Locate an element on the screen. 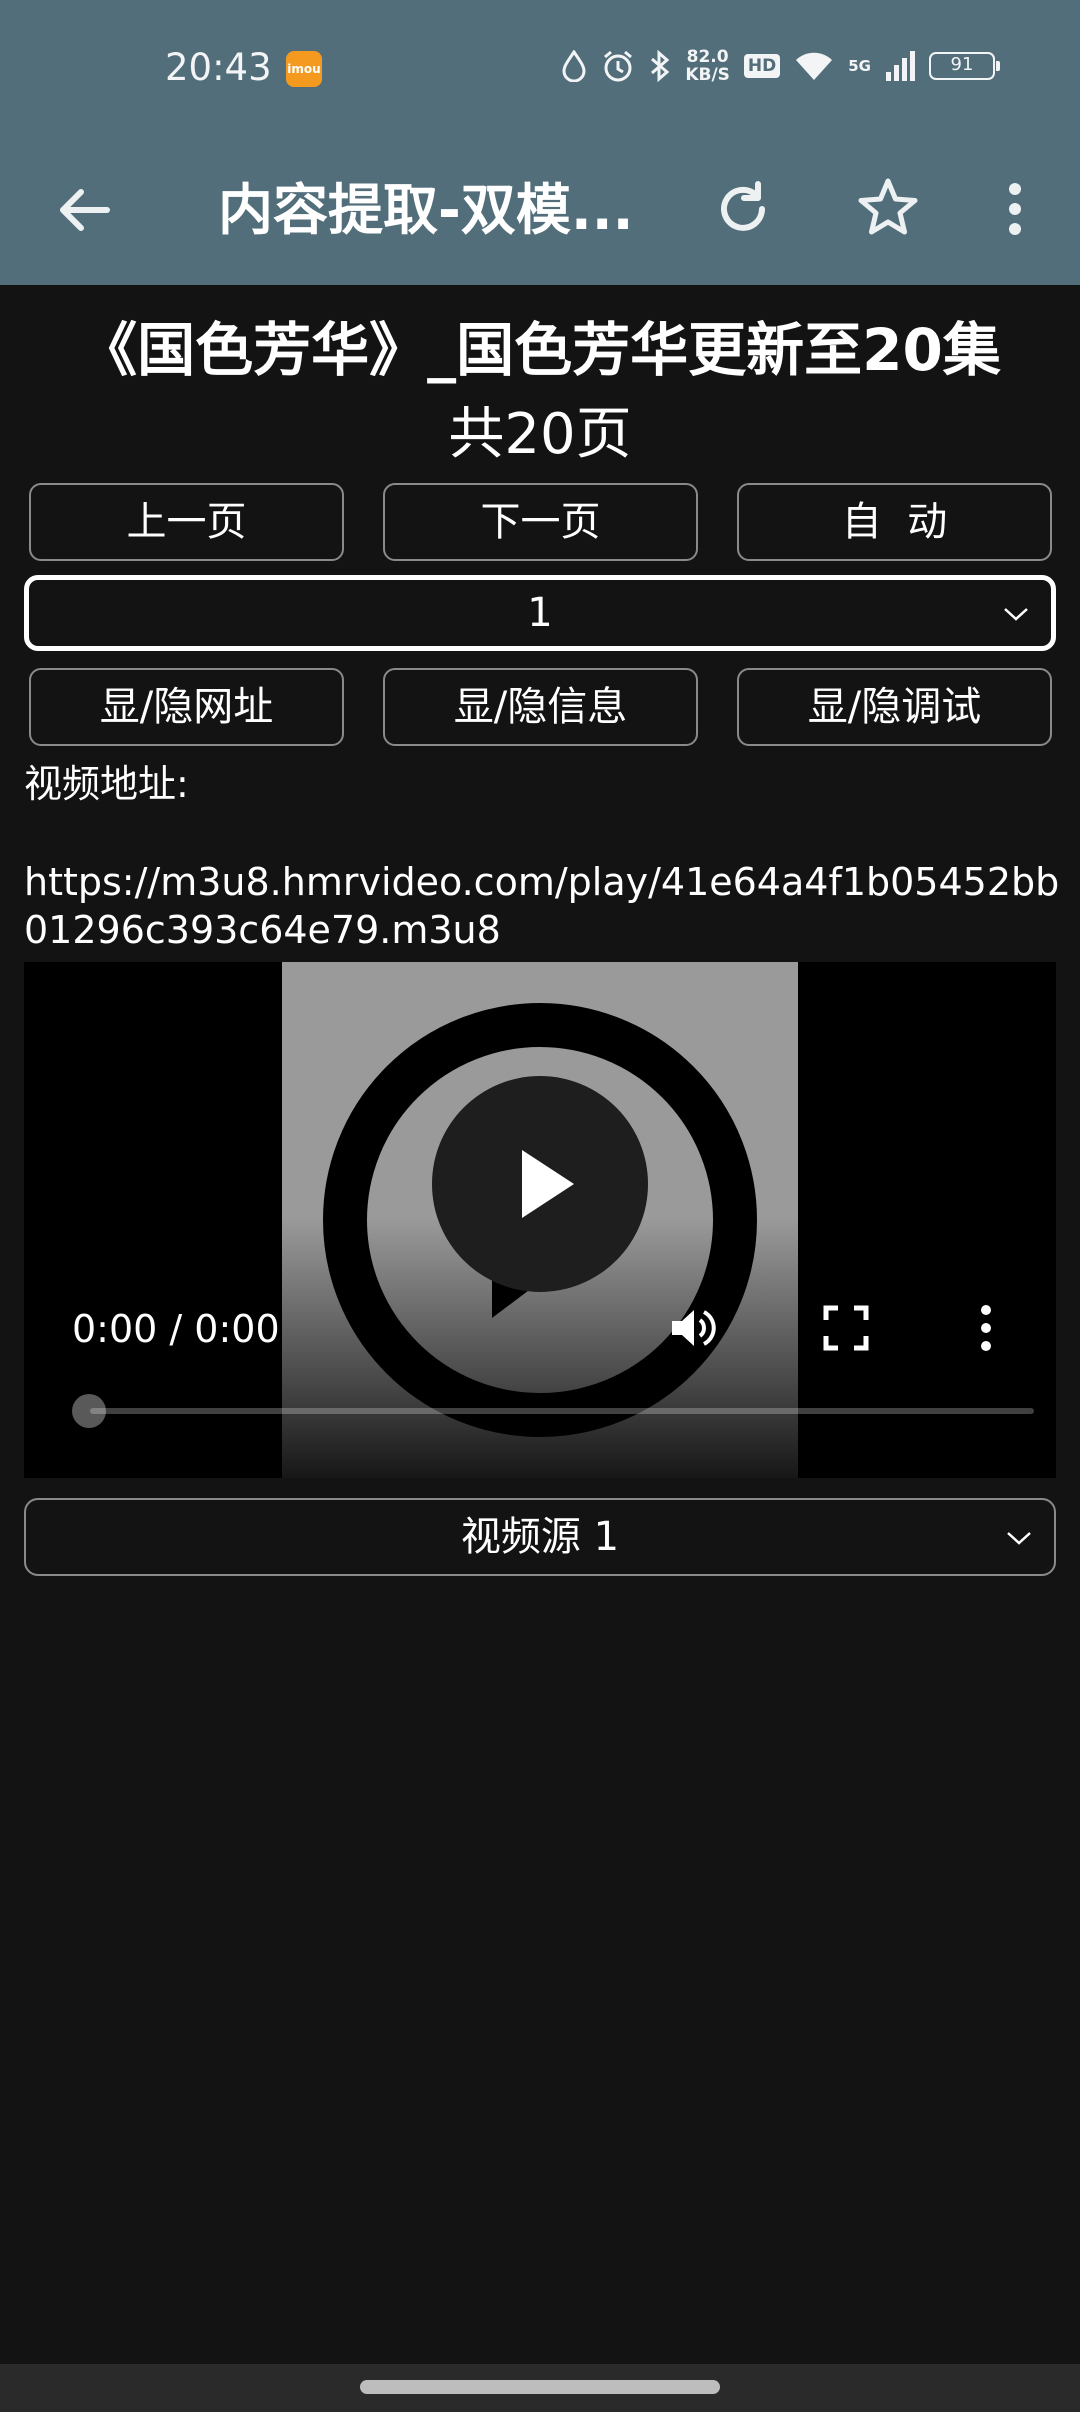 The image size is (1080, 2412). video-source-value: 视频源 1 is located at coordinates (540, 1537).